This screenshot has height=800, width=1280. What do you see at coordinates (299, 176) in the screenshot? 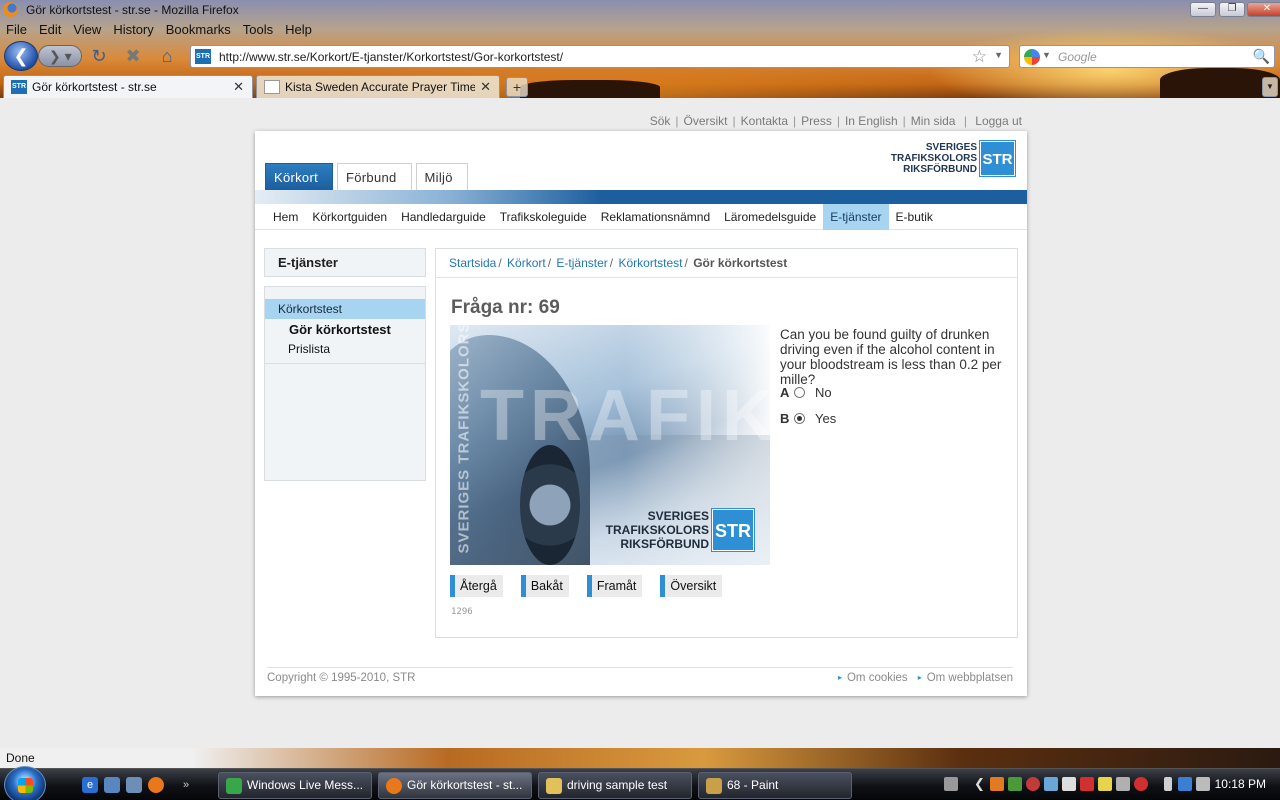
I see `tab-korkort: Körkort` at bounding box center [299, 176].